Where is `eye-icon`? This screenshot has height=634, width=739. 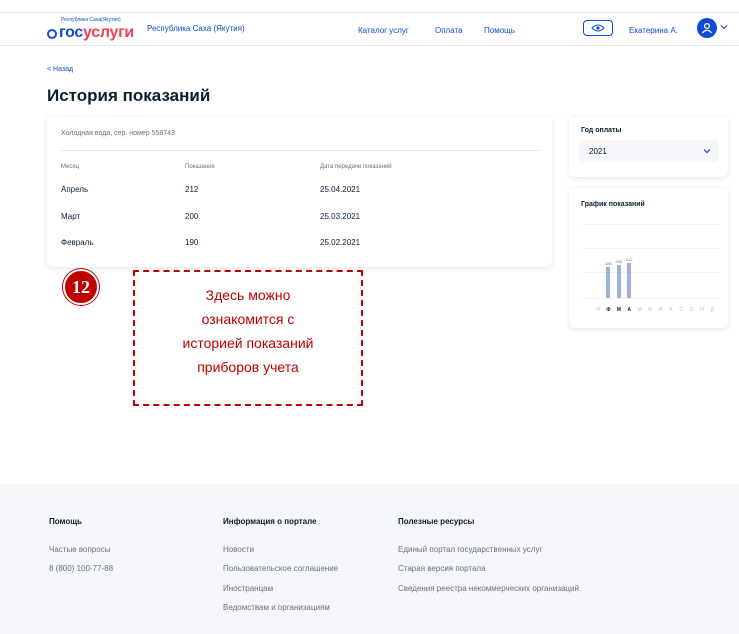
eye-icon is located at coordinates (598, 28).